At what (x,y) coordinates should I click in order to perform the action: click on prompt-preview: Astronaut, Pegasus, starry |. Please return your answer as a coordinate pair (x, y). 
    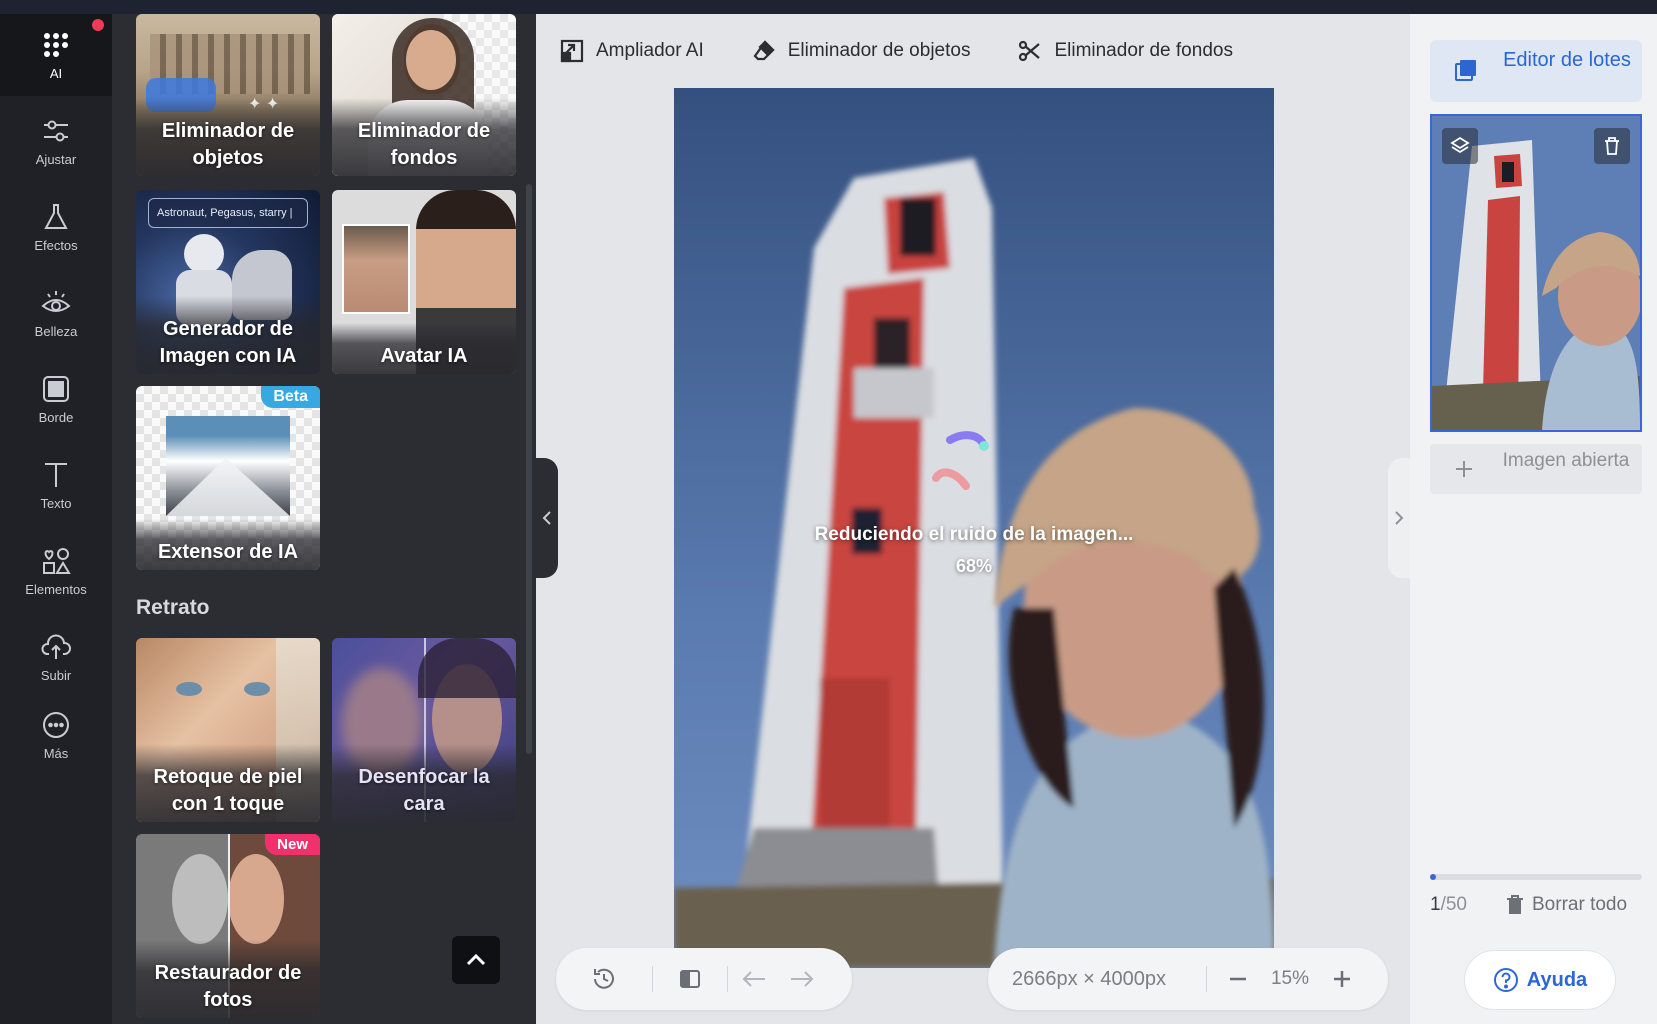
    Looking at the image, I should click on (228, 213).